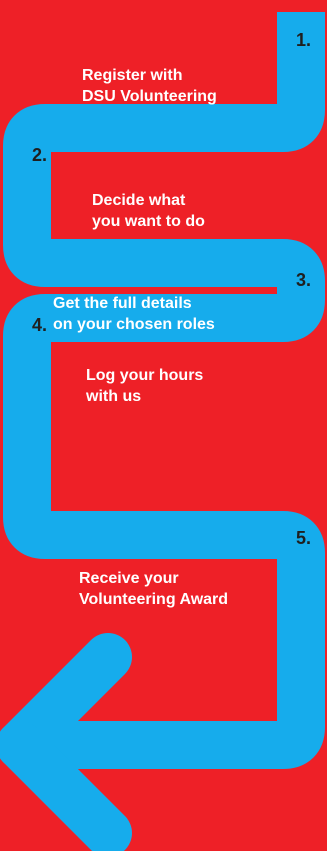 The image size is (327, 851). Describe the element at coordinates (122, 303) in the screenshot. I see `step-3-label-line-1: Get the full details` at that location.